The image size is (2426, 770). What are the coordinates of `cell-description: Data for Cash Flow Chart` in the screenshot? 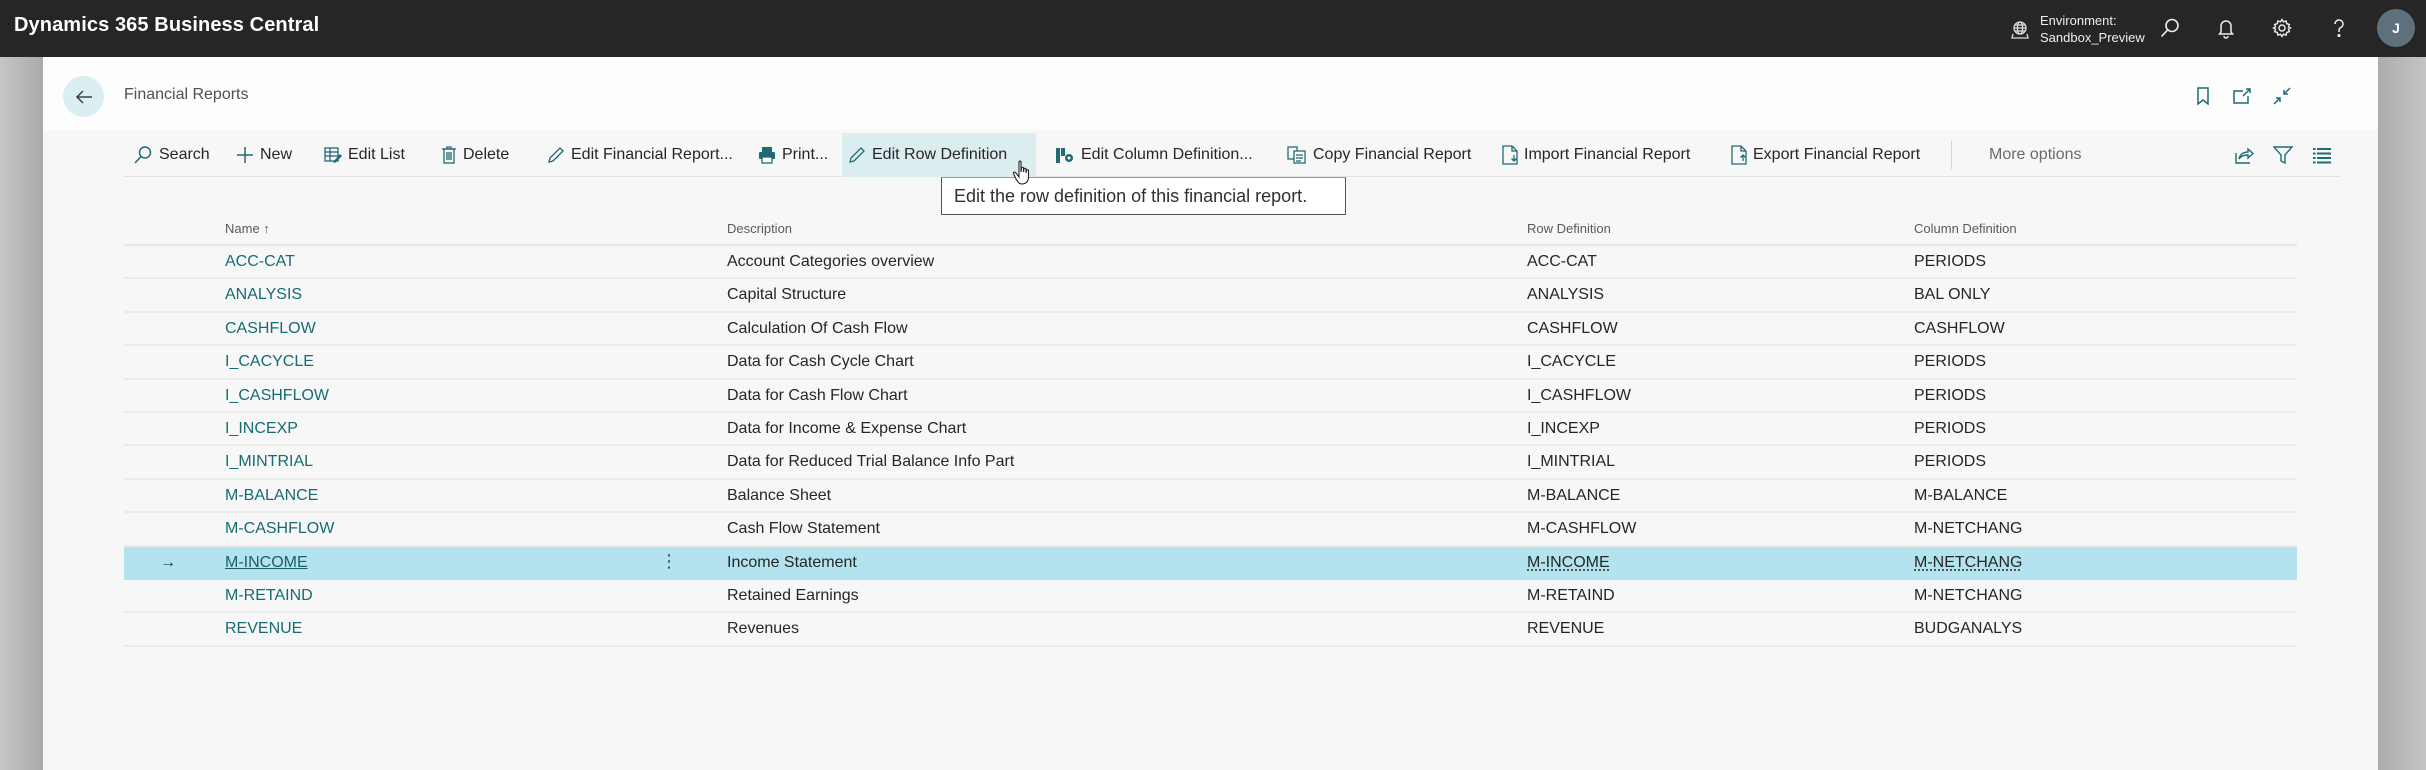 It's located at (817, 395).